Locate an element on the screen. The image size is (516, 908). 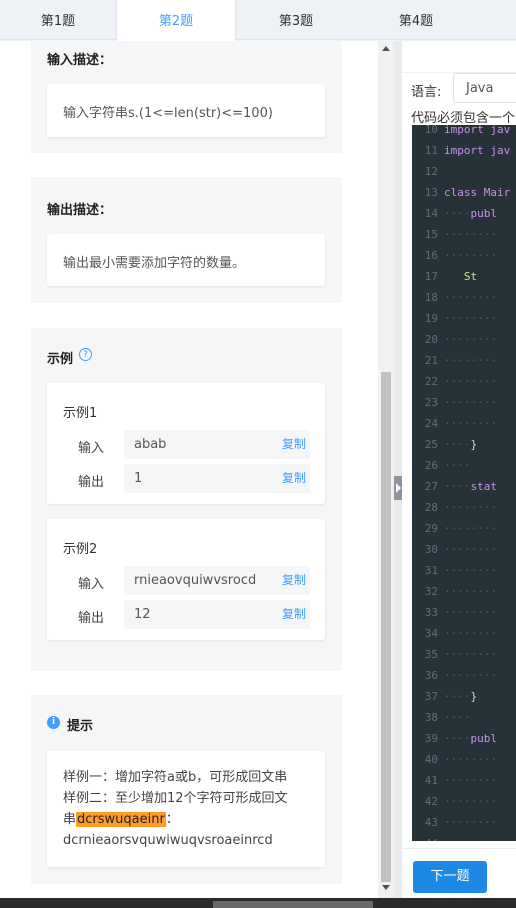
code-line: 38 ···· is located at coordinates (464, 721).